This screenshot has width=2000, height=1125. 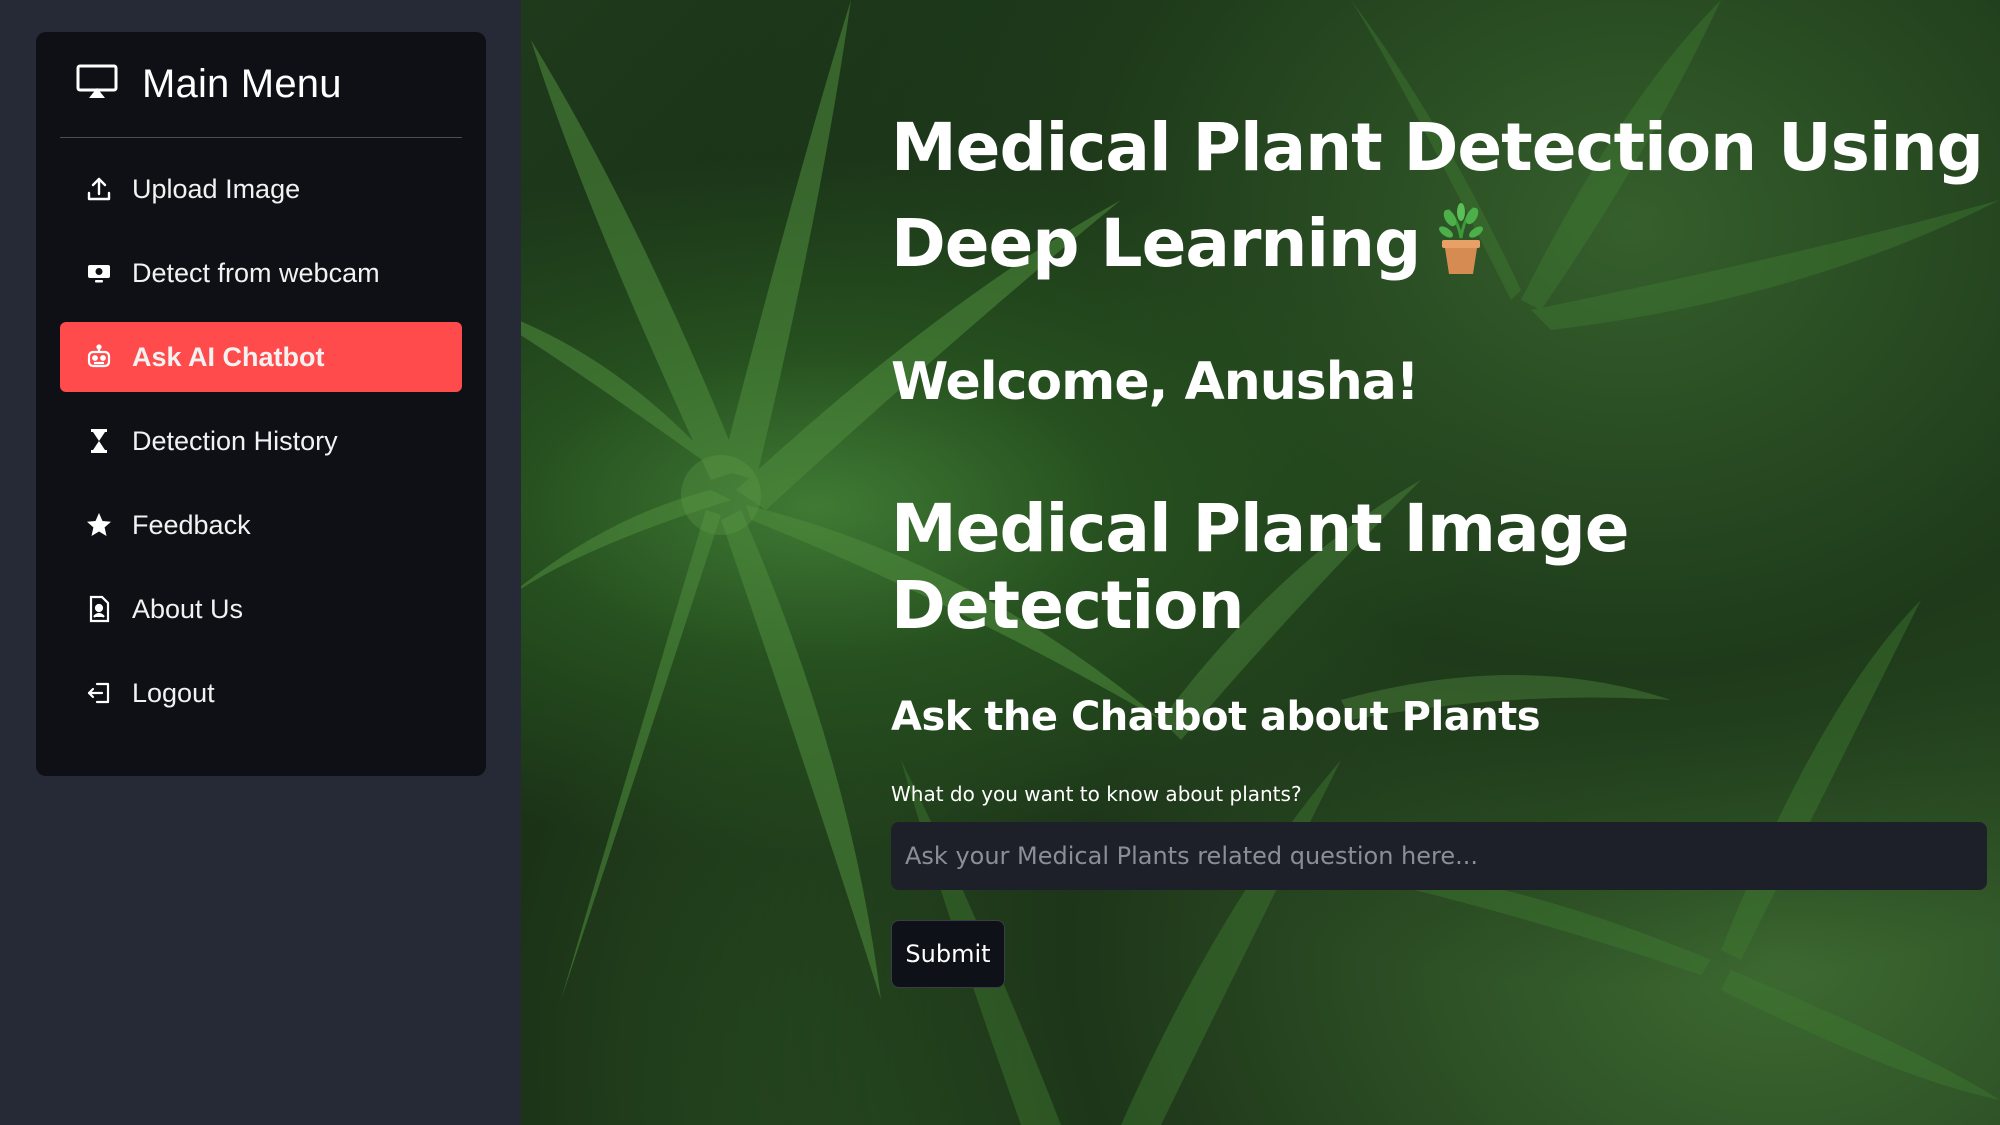 I want to click on sidebar-item-label: Ask AI Chatbot, so click(x=228, y=356).